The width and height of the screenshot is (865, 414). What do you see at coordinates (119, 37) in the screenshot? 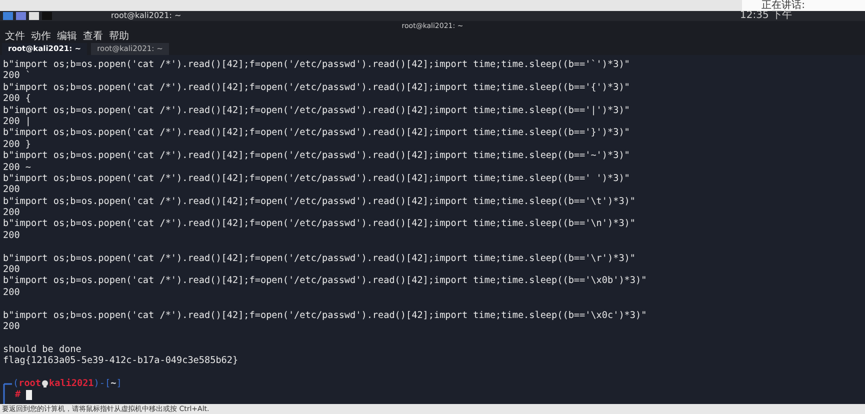
I see `menu-item: 帮助` at bounding box center [119, 37].